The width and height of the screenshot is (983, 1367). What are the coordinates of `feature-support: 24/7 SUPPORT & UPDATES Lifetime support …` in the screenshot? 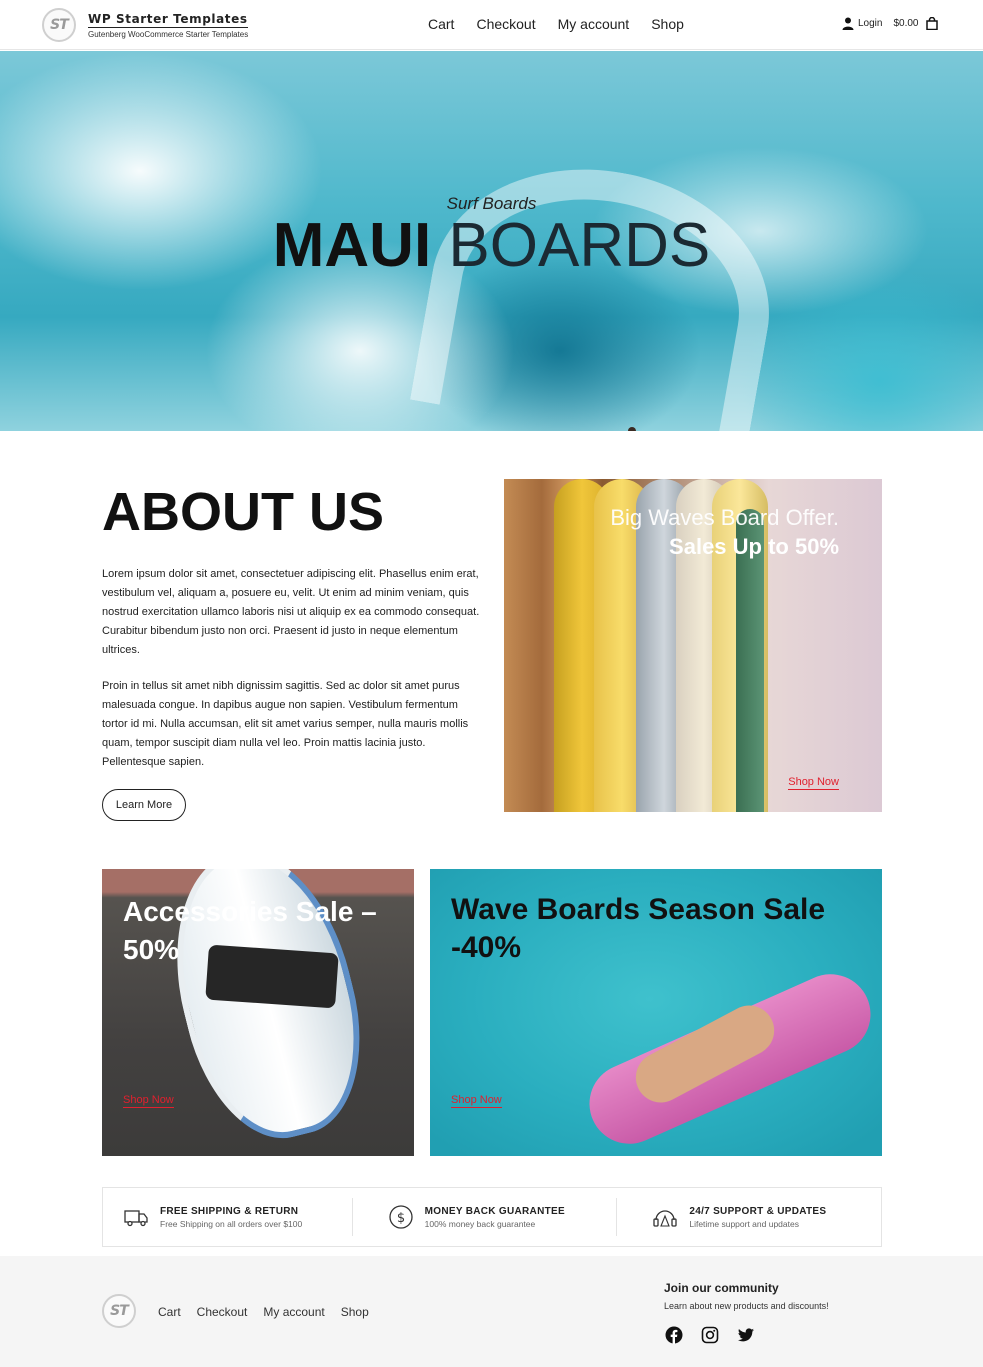 It's located at (748, 1217).